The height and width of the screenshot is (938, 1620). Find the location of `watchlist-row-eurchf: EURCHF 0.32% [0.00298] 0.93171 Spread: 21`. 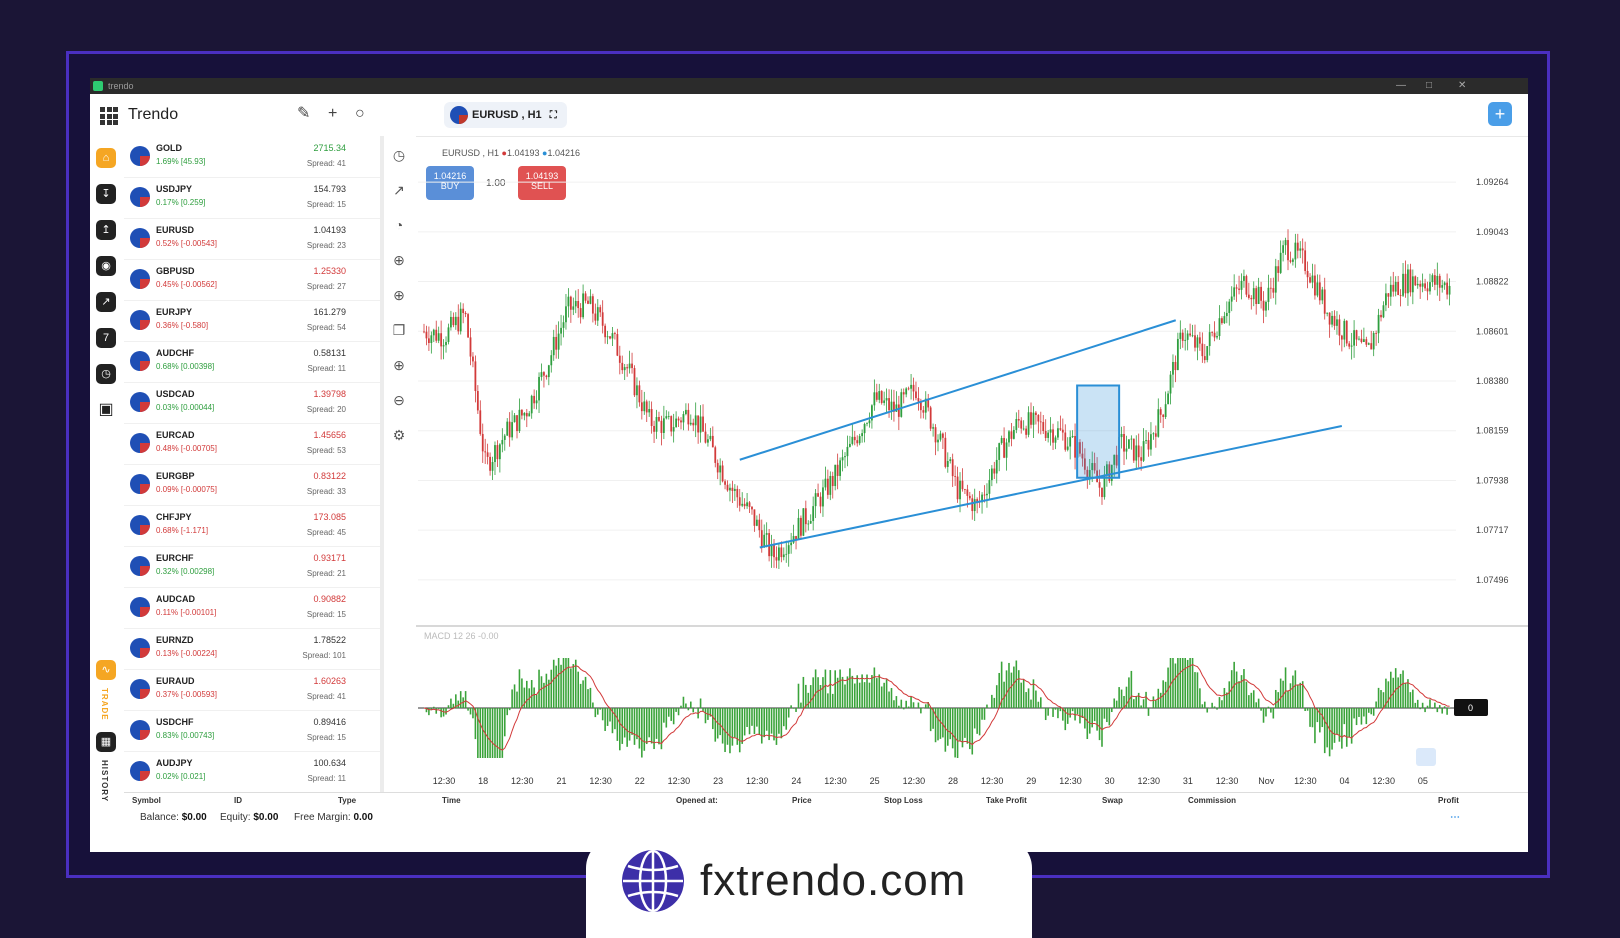

watchlist-row-eurchf: EURCHF 0.32% [0.00298] 0.93171 Spread: 21 is located at coordinates (252, 567).